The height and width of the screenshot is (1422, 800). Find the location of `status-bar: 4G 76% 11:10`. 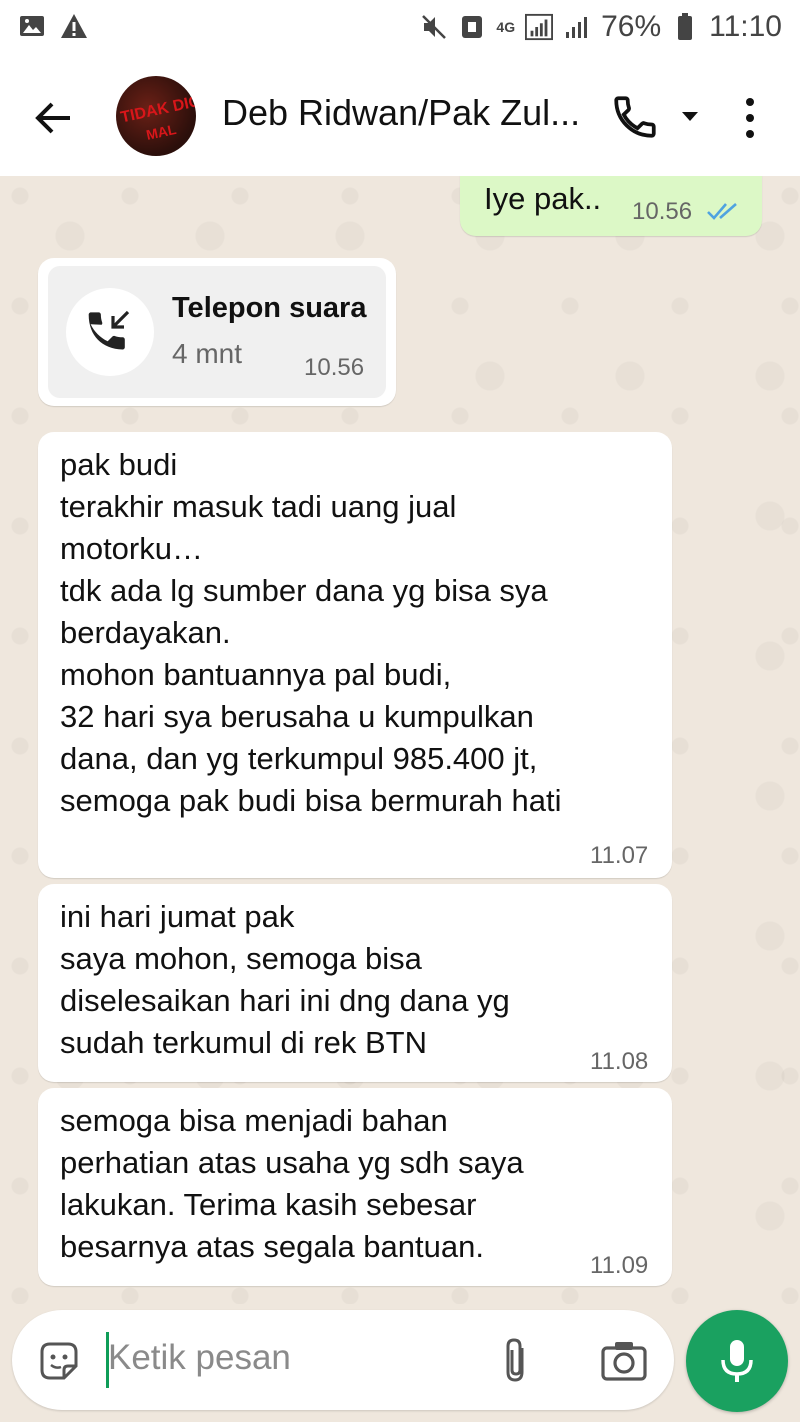

status-bar: 4G 76% 11:10 is located at coordinates (400, 28).